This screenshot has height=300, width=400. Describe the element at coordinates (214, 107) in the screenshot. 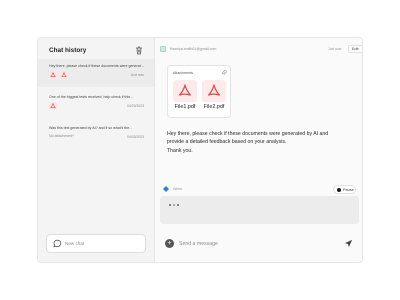

I see `file-name: File2.pdf` at that location.